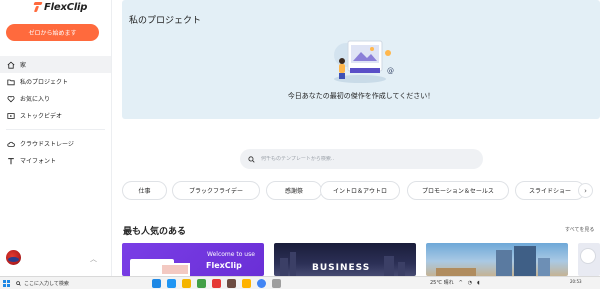 This screenshot has width=600, height=289. I want to click on sidebar-item-stock-video: ストックビデオ, so click(55, 115).